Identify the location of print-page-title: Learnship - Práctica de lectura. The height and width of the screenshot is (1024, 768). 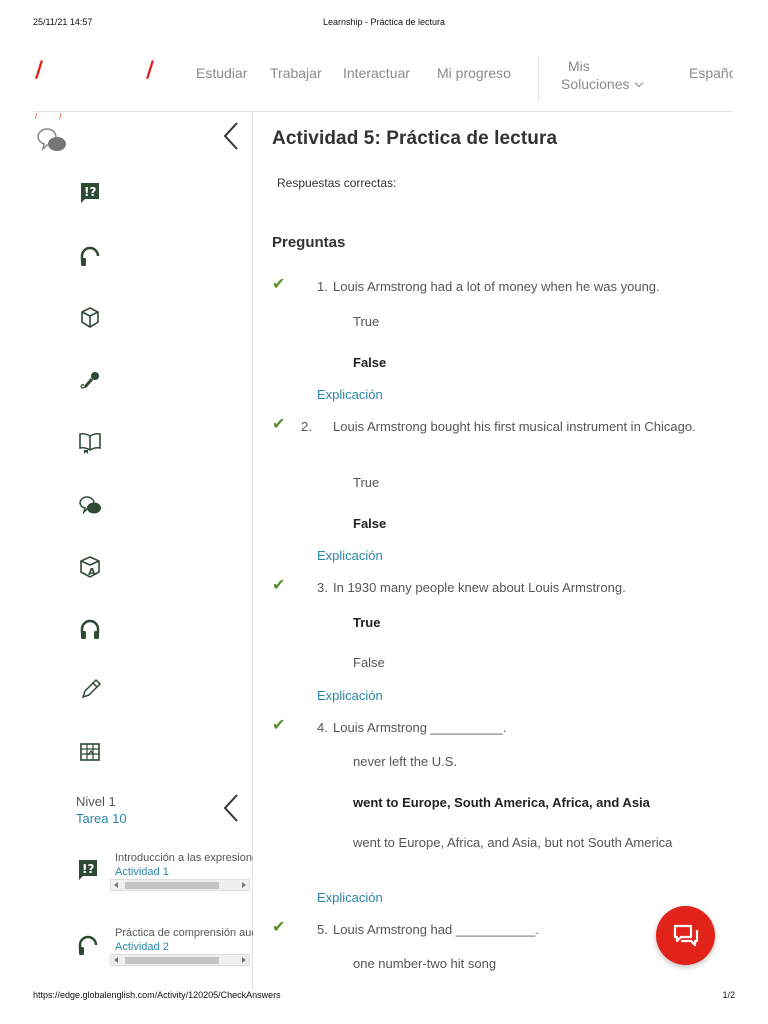
(384, 22).